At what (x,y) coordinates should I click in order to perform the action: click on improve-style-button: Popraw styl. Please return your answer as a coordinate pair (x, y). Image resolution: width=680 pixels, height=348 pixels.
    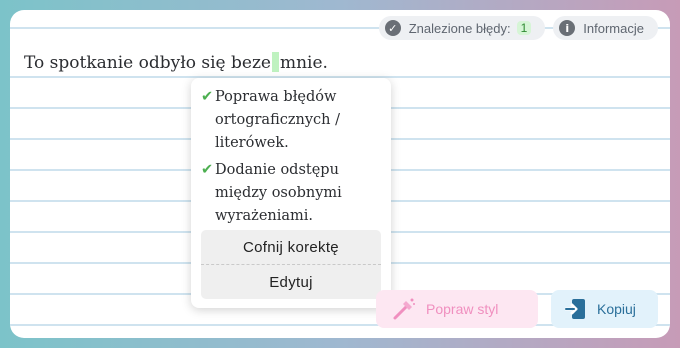
    Looking at the image, I should click on (457, 309).